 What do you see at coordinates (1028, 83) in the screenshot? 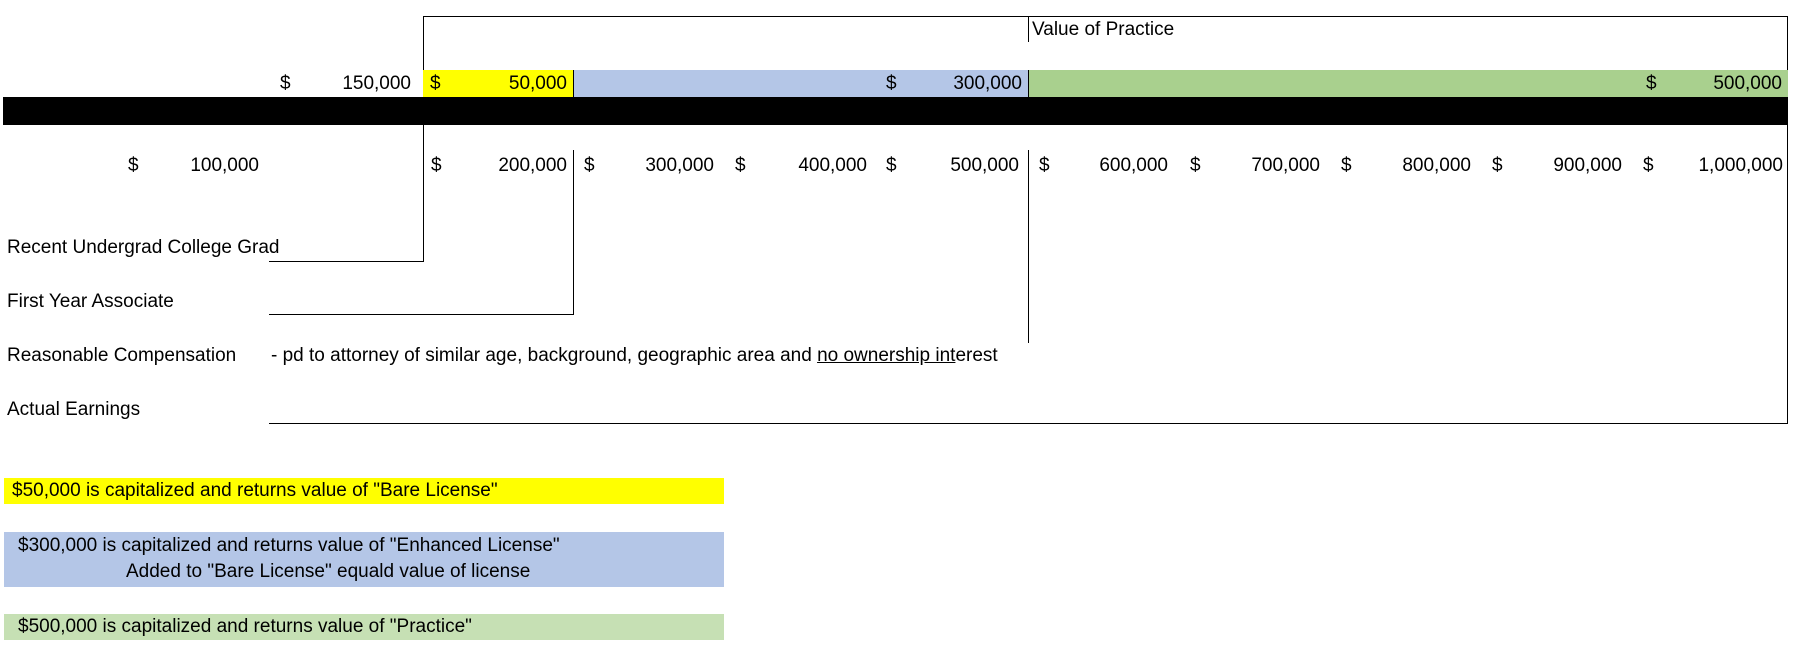
I see `band-divider-practice` at bounding box center [1028, 83].